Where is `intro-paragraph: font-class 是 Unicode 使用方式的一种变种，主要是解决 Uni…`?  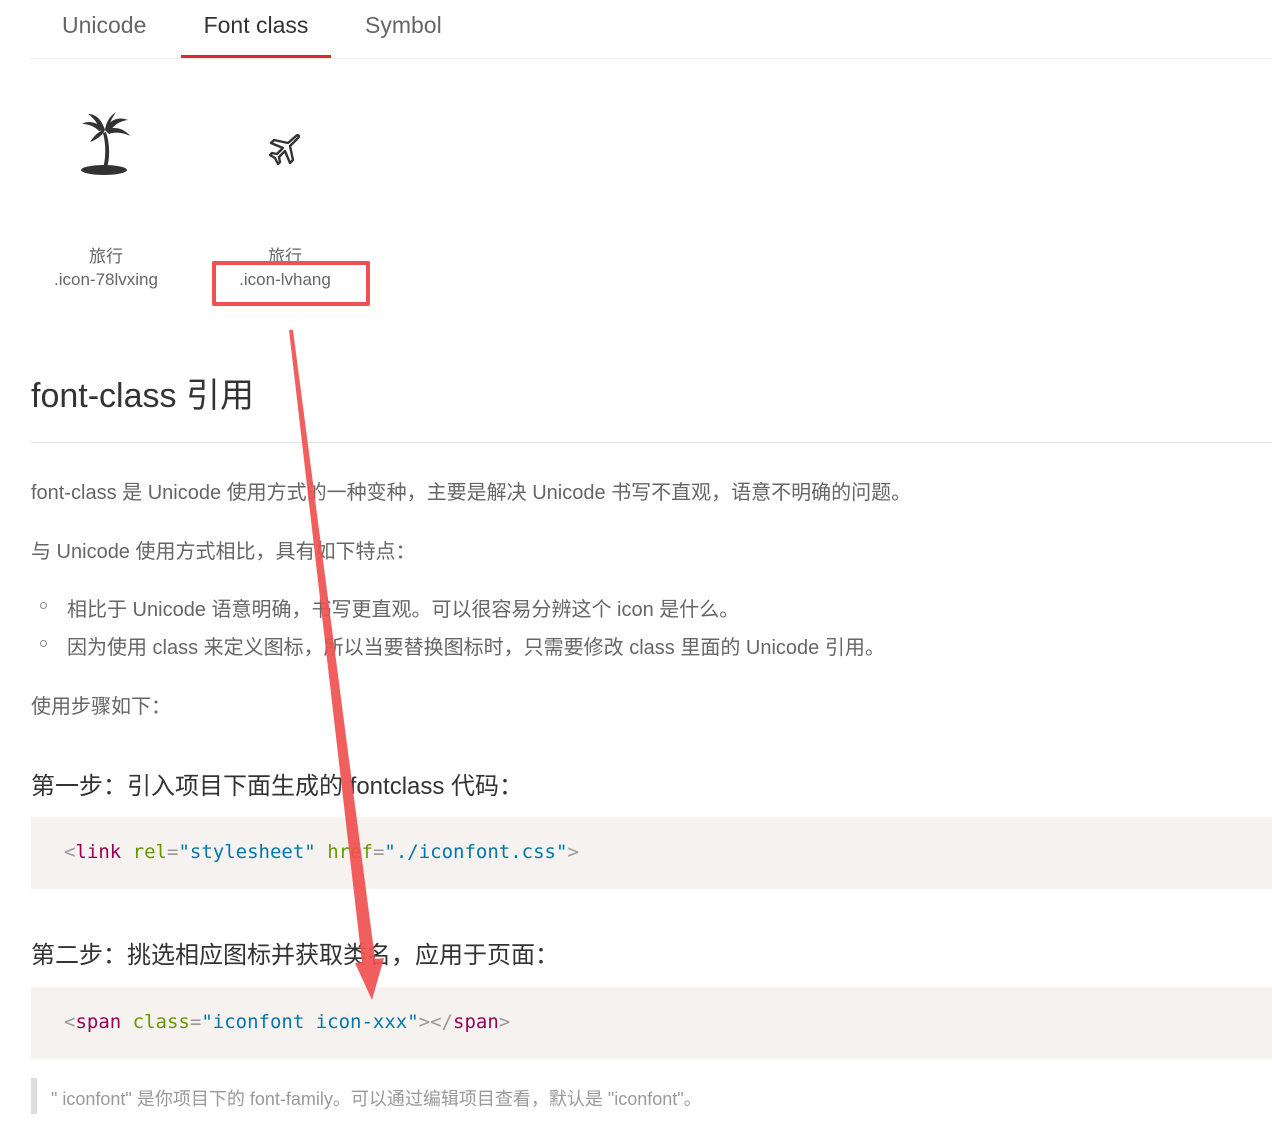
intro-paragraph: font-class 是 Unicode 使用方式的一种变种，主要是解决 Uni… is located at coordinates (471, 493).